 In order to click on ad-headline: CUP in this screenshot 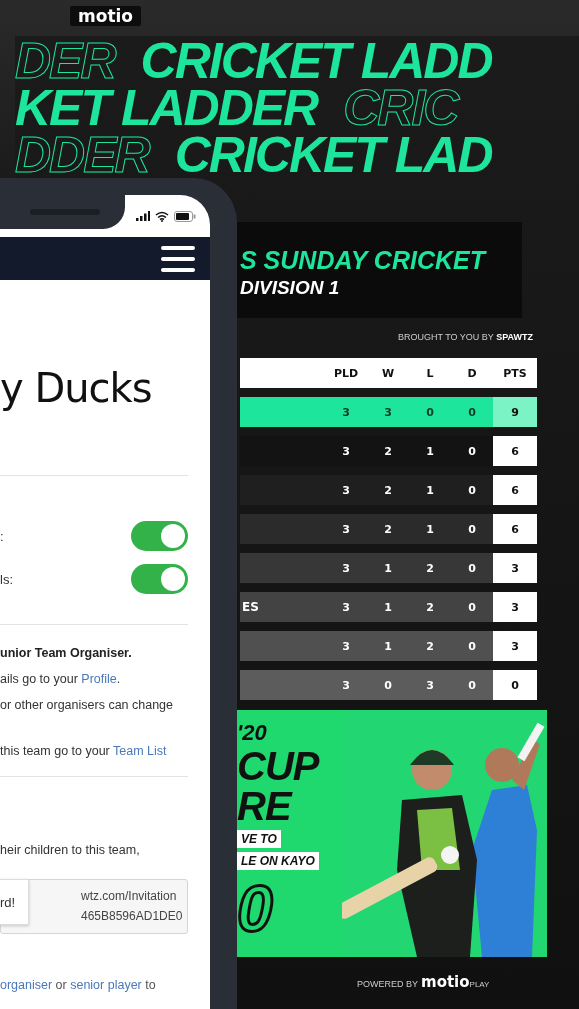, I will do `click(278, 766)`.